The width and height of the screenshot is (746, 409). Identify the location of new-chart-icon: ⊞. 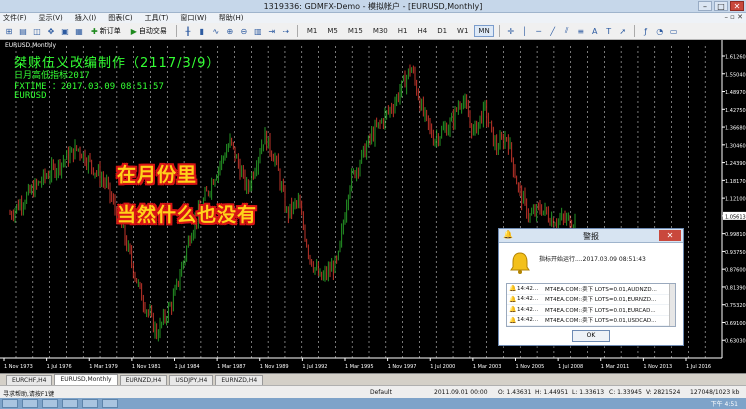
(9, 31).